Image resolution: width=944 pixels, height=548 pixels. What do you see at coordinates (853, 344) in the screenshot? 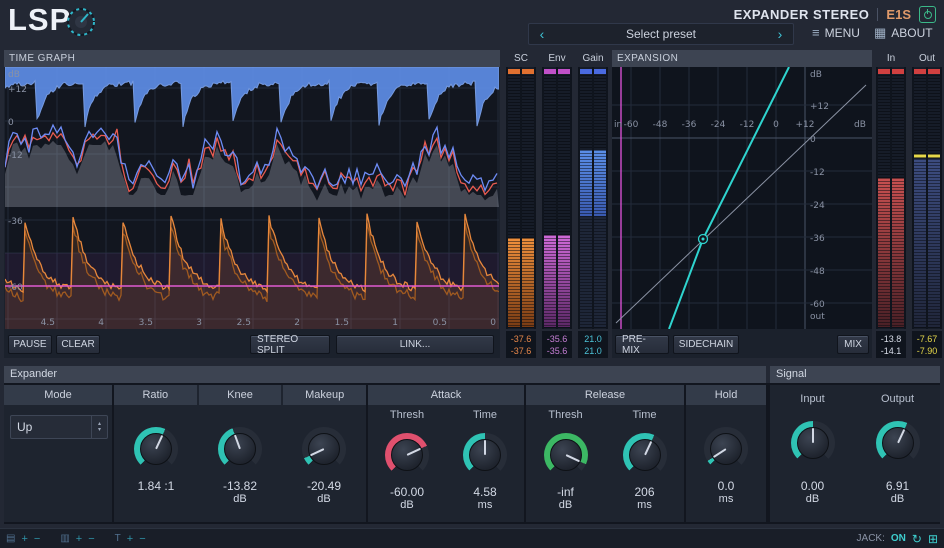
I see `mix-button: MIX` at bounding box center [853, 344].